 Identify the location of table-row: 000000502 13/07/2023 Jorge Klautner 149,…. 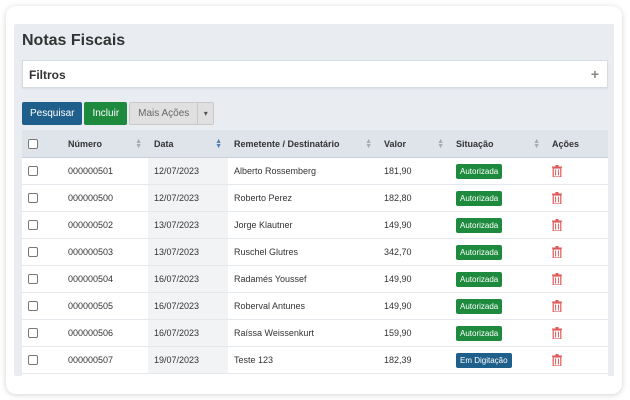
(315, 225).